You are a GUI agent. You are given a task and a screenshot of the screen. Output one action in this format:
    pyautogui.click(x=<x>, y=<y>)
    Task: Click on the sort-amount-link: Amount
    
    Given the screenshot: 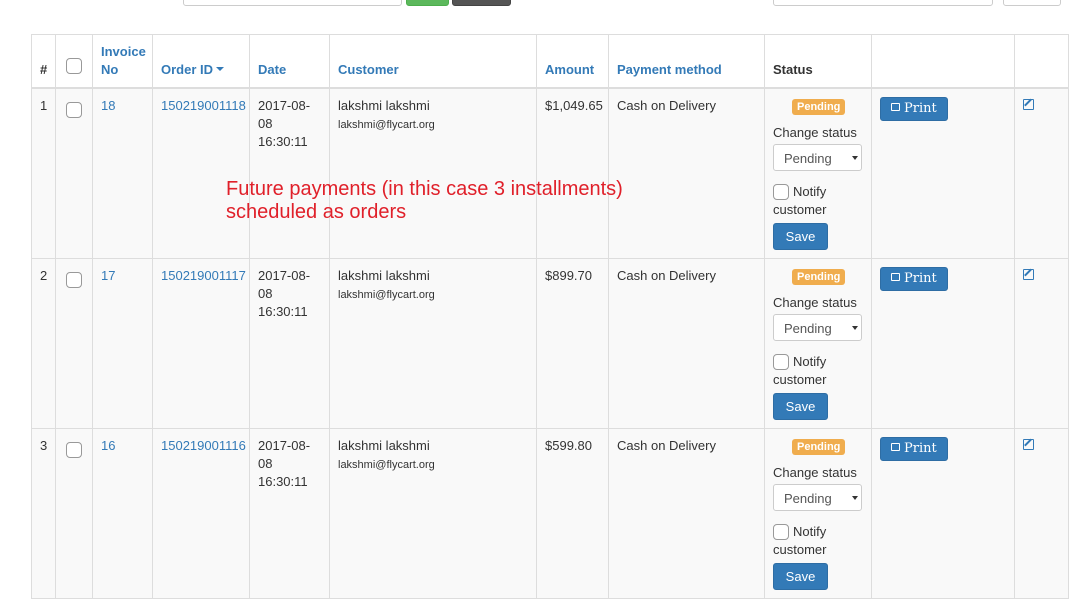 What is the action you would take?
    pyautogui.click(x=569, y=69)
    